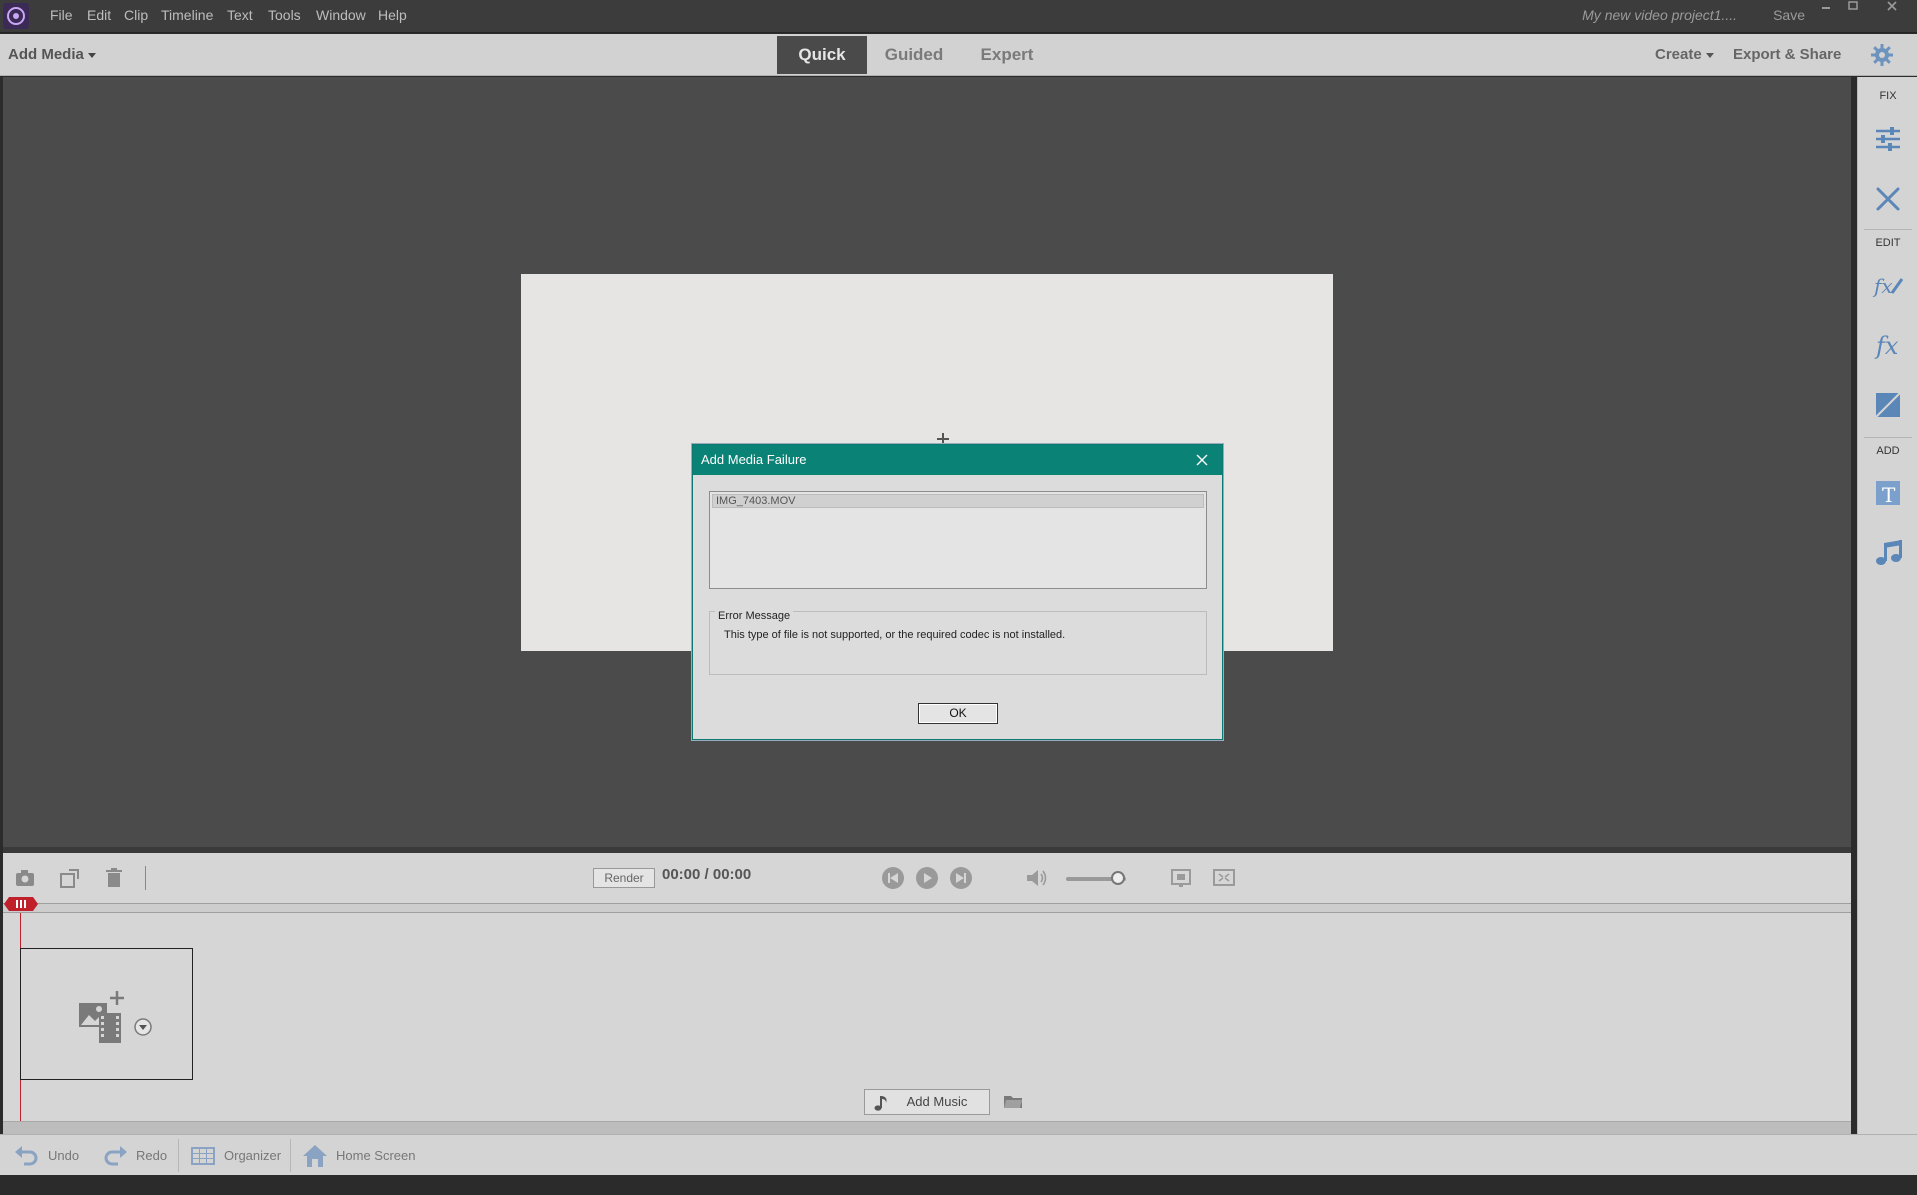  What do you see at coordinates (958, 713) in the screenshot?
I see `ok-button: OK` at bounding box center [958, 713].